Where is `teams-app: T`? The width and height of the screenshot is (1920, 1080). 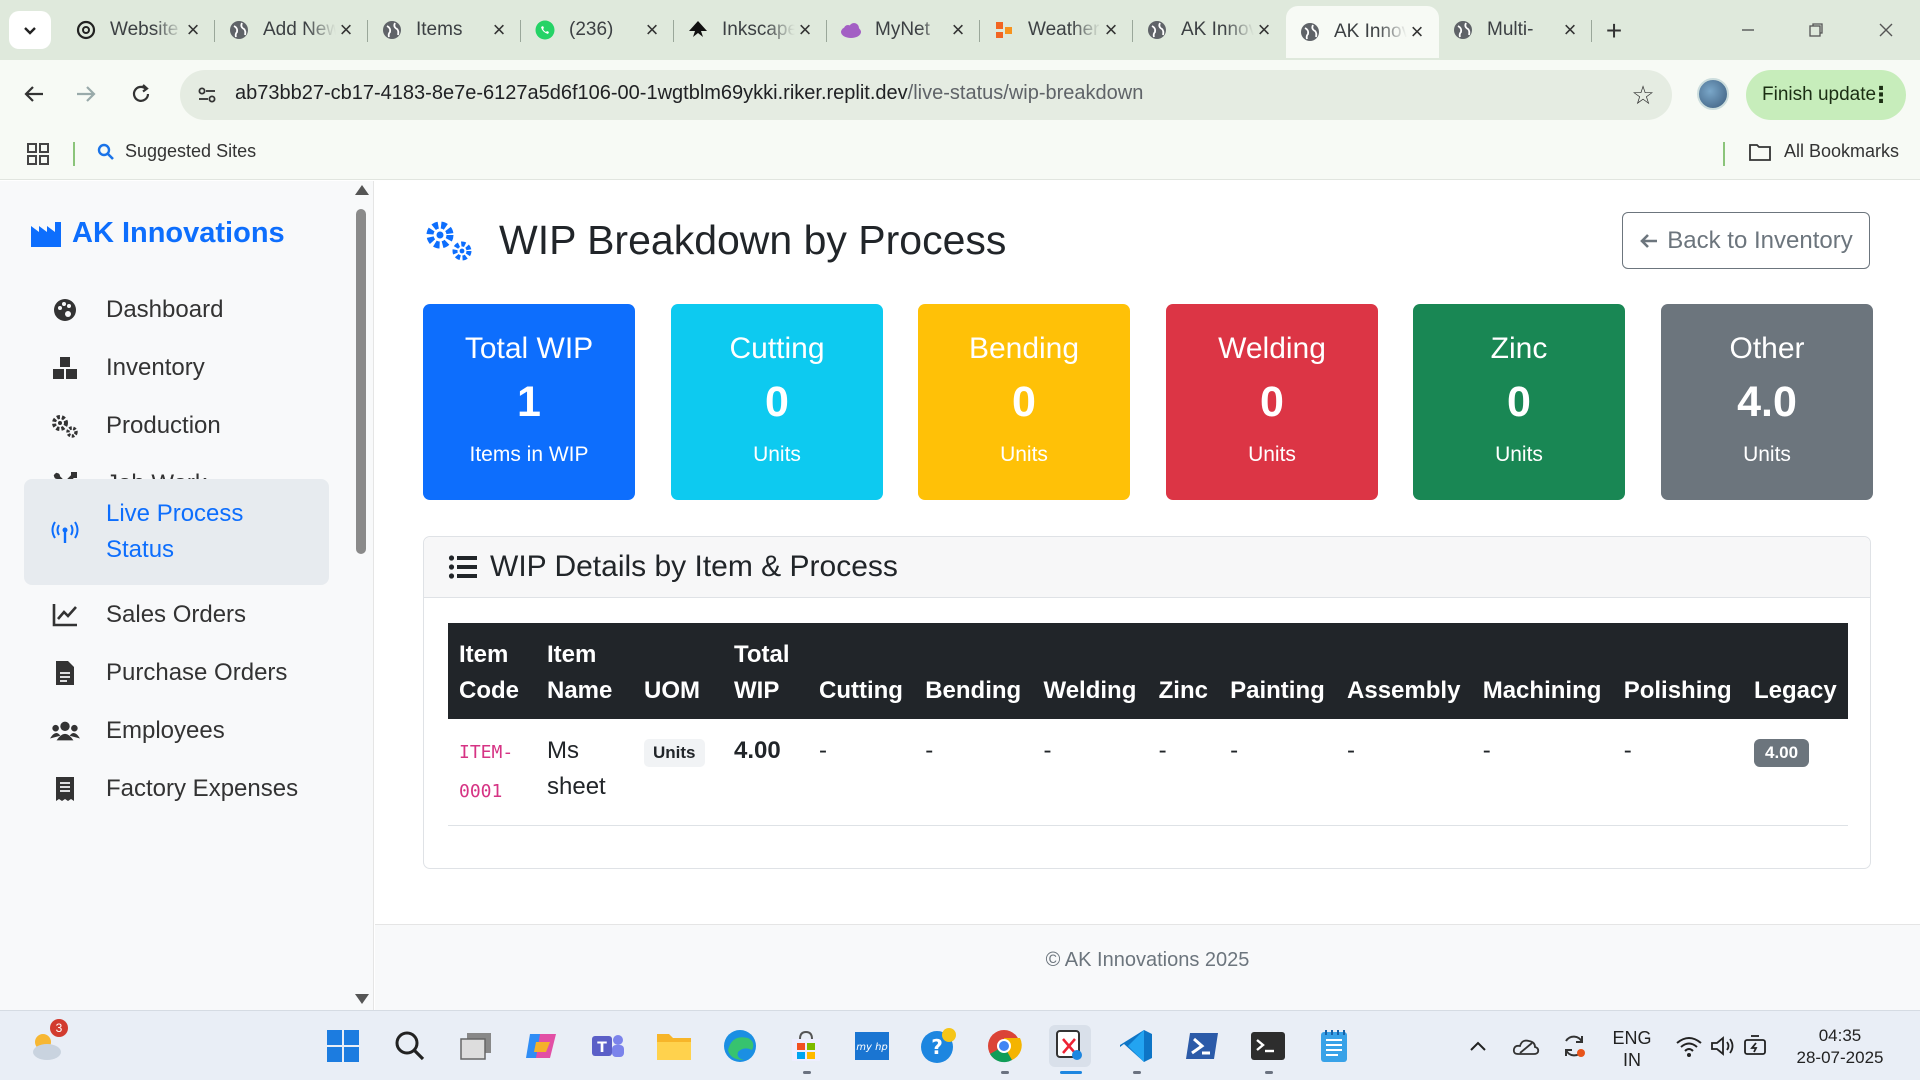
teams-app: T is located at coordinates (608, 1046).